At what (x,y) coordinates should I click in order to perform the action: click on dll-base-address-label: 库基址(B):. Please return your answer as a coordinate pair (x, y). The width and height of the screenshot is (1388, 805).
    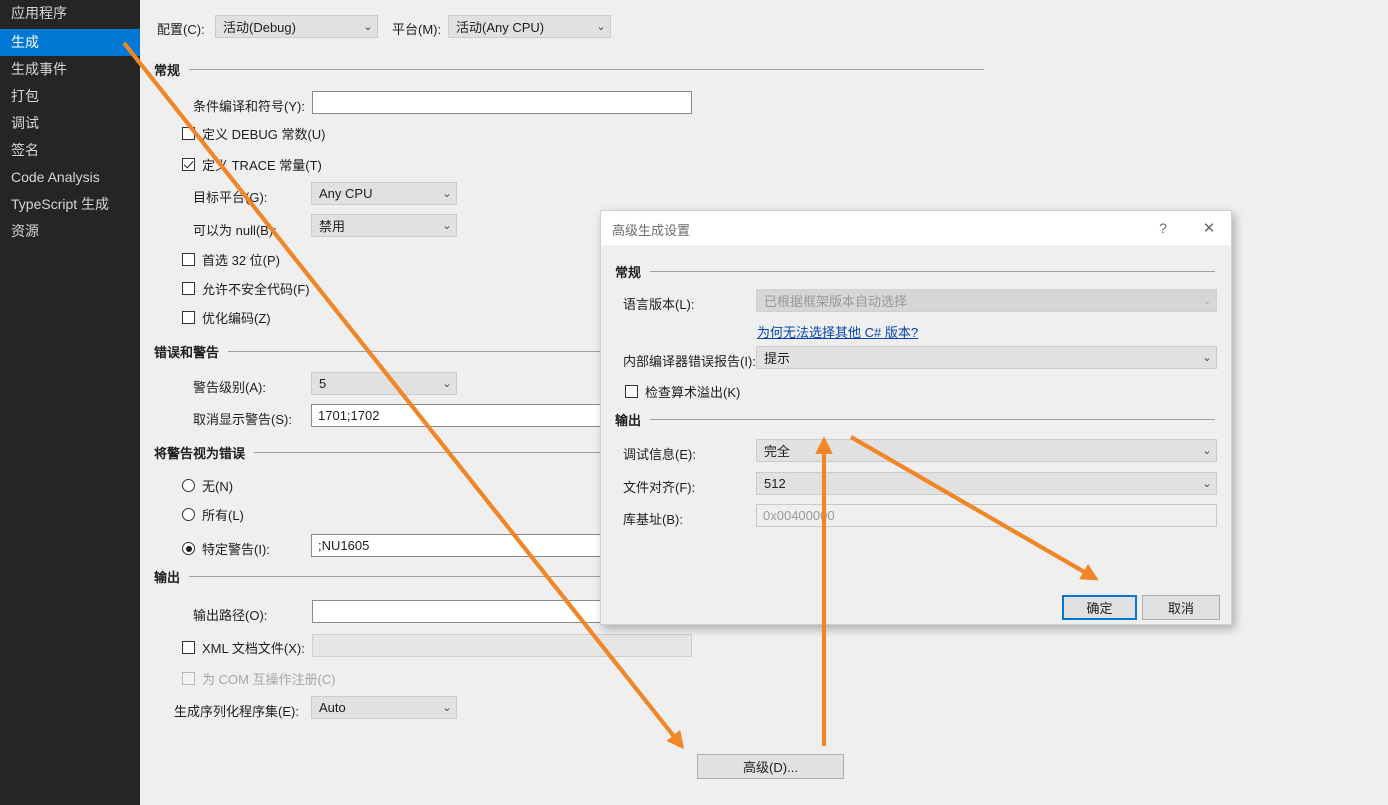
    Looking at the image, I should click on (653, 519).